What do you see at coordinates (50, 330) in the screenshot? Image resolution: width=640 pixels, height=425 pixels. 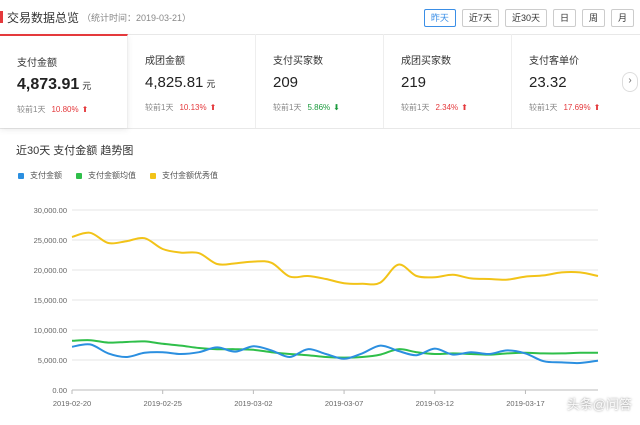 I see `y-tick-label: 10,000.00` at bounding box center [50, 330].